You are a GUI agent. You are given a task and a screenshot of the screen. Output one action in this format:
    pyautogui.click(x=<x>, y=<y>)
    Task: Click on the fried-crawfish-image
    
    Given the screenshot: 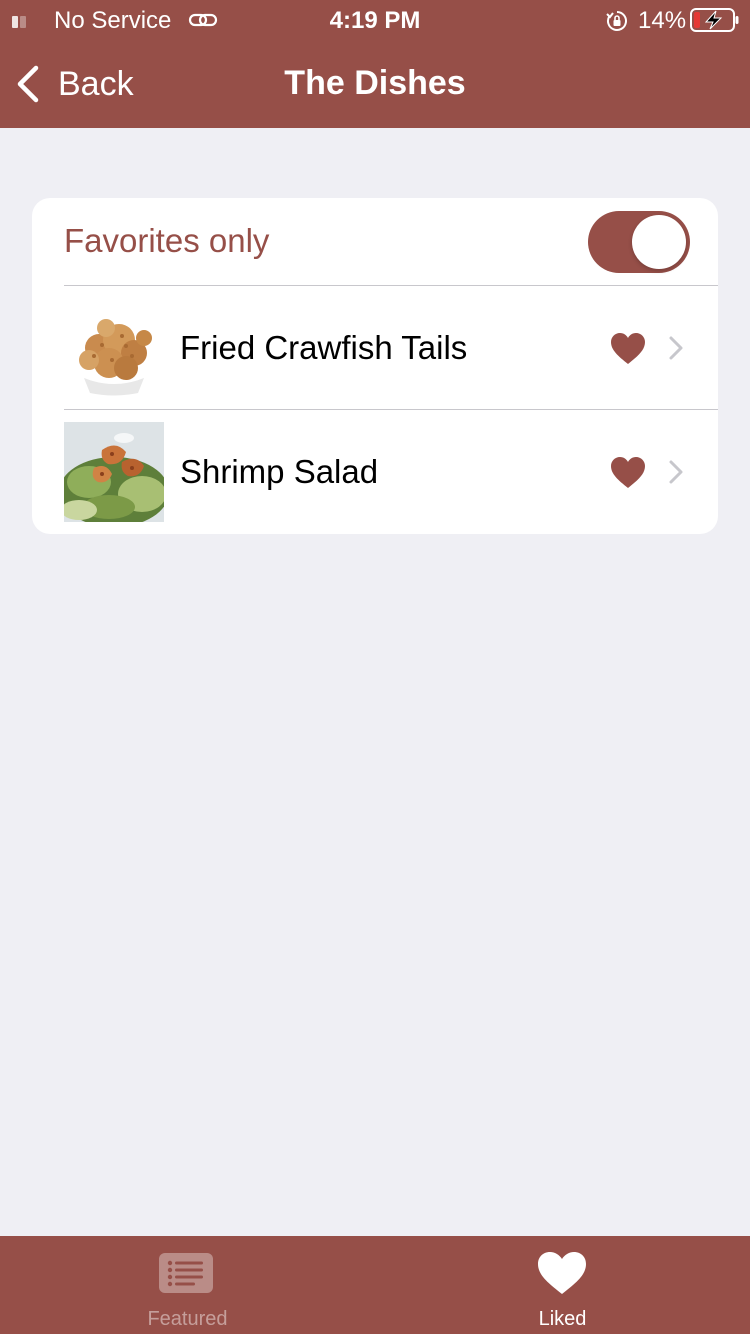 What is the action you would take?
    pyautogui.click(x=114, y=348)
    